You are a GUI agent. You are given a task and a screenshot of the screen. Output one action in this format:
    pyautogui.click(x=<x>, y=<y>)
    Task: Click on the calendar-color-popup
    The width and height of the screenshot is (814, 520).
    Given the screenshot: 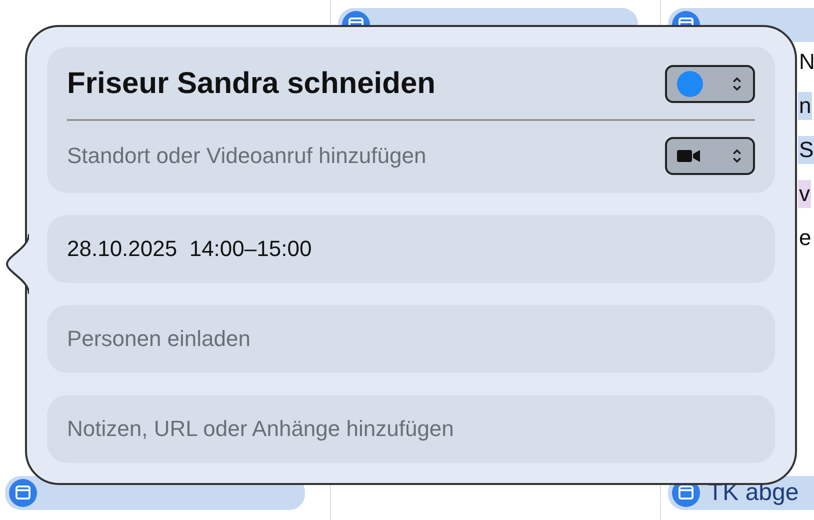 What is the action you would take?
    pyautogui.click(x=710, y=83)
    